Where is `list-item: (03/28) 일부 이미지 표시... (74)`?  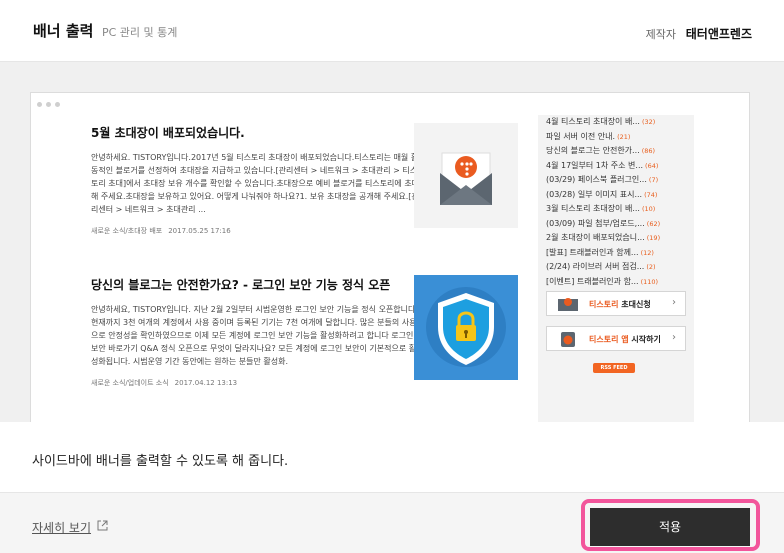
list-item: (03/28) 일부 이미지 표시... (74) is located at coordinates (619, 195).